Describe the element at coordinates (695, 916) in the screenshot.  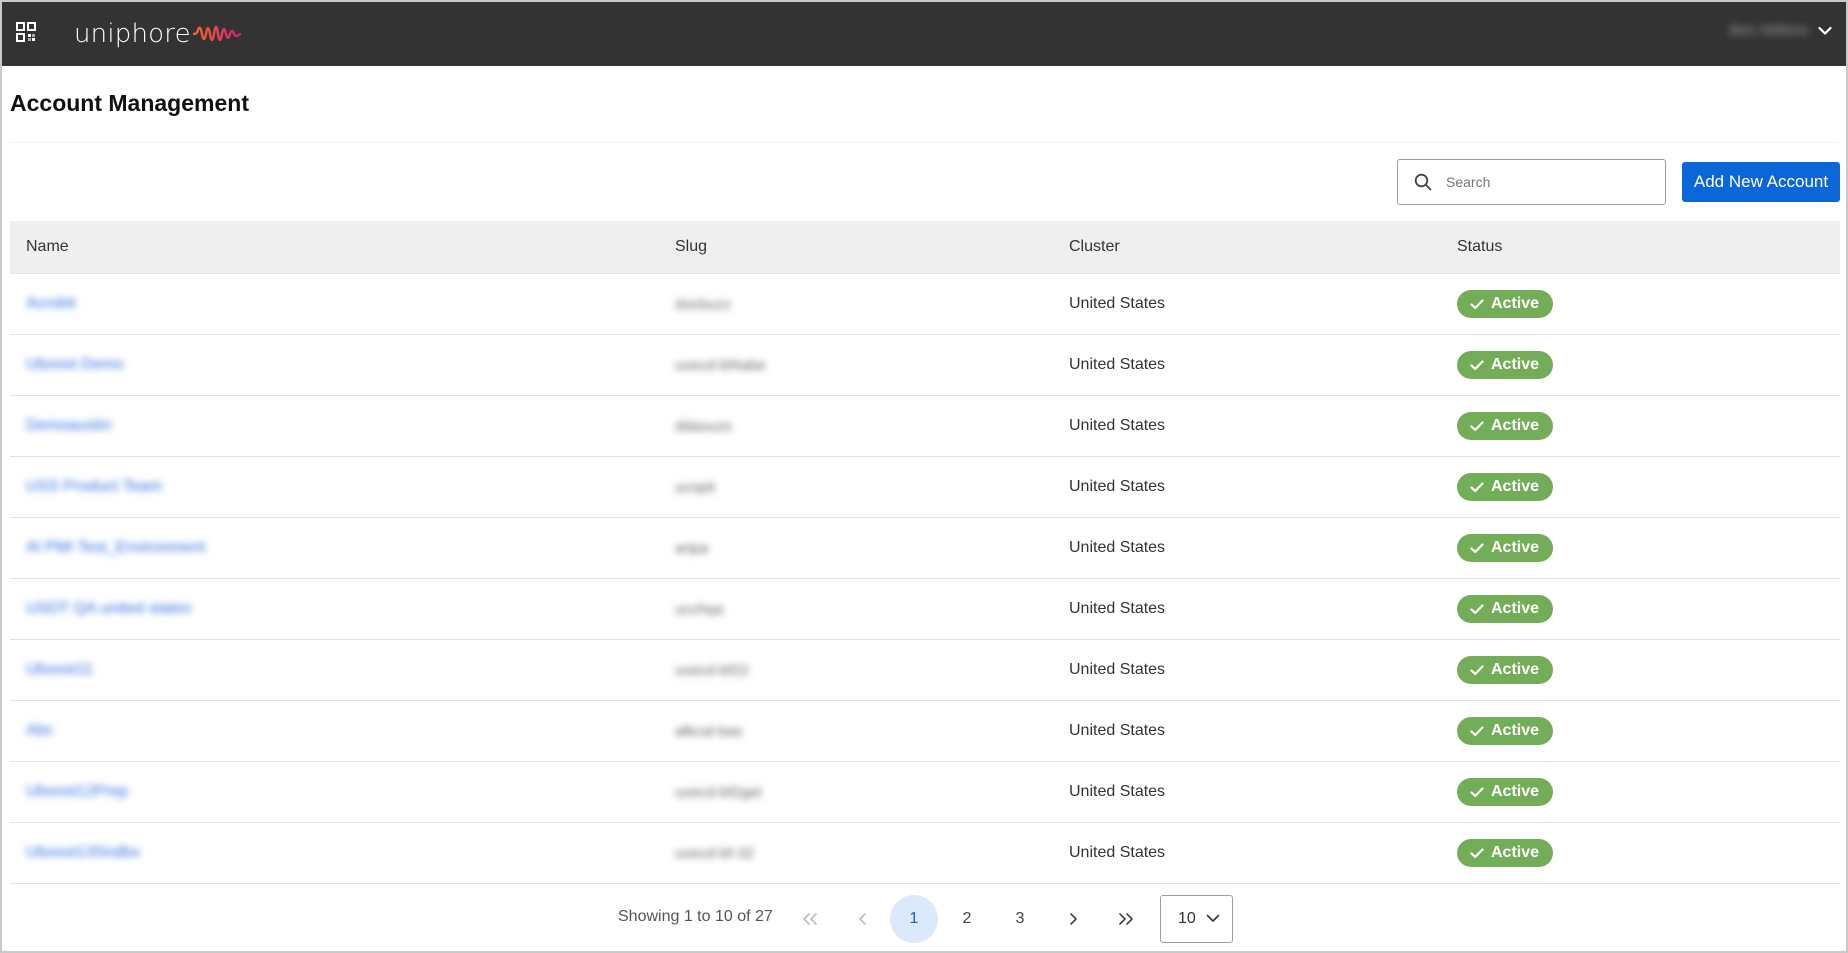
I see `pagination-summary: Showing 1 to 10 of 27` at that location.